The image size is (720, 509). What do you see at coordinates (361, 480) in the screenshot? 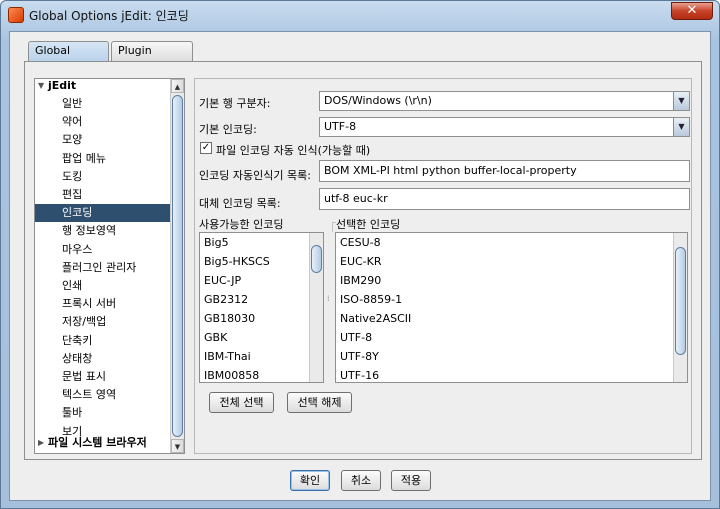
I see `cancel-button: 취소` at bounding box center [361, 480].